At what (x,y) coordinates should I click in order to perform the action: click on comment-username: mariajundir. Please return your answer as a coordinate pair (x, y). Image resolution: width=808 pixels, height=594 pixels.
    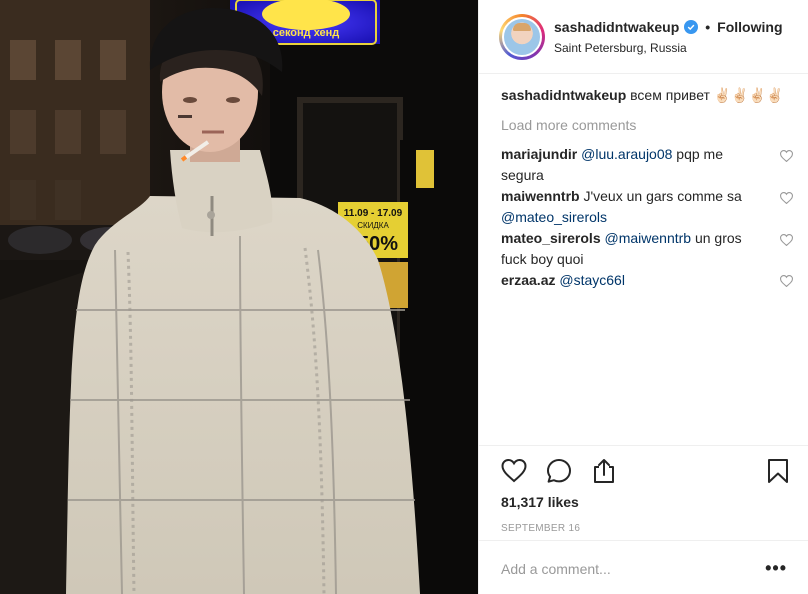
    Looking at the image, I should click on (539, 154).